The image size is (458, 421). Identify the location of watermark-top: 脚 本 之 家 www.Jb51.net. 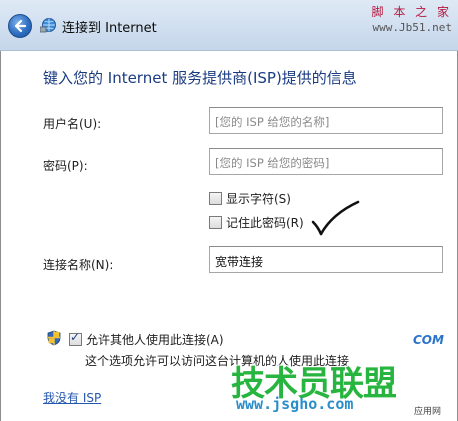
(412, 20).